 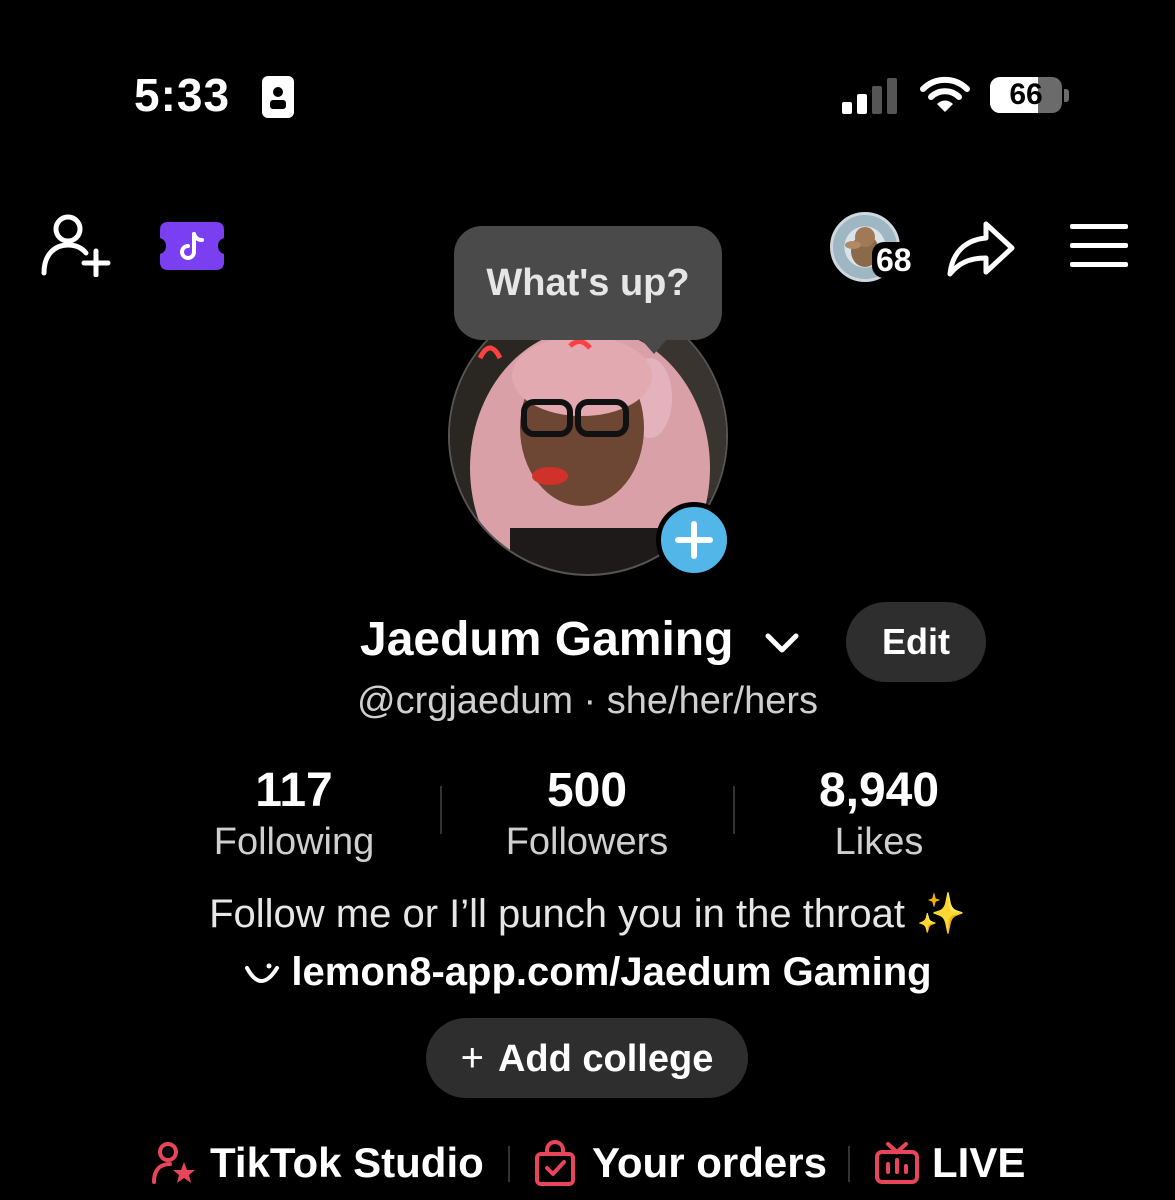 I want to click on battery-indicator: 66, so click(x=1029, y=95).